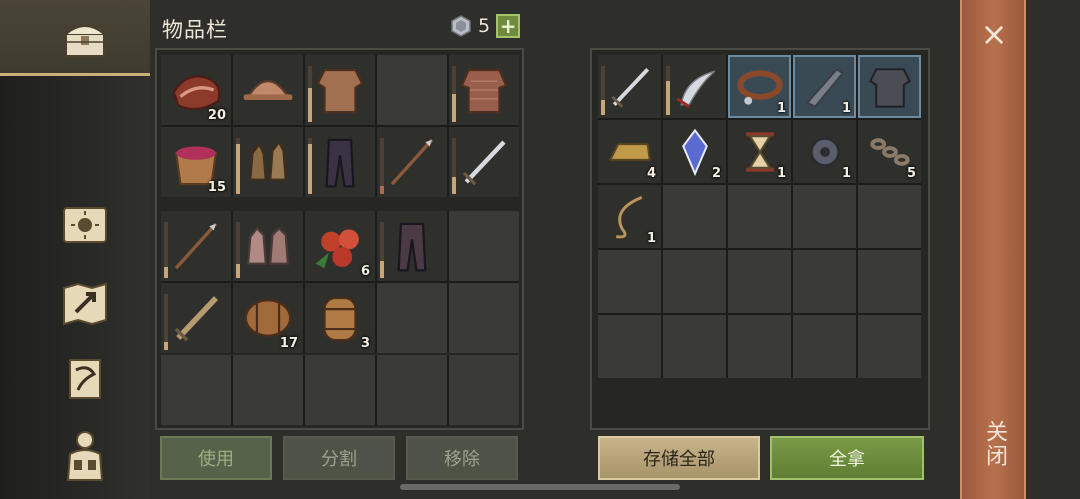 The height and width of the screenshot is (499, 1080). What do you see at coordinates (340, 126) in the screenshot?
I see `inventory-grid-top: 20 15` at bounding box center [340, 126].